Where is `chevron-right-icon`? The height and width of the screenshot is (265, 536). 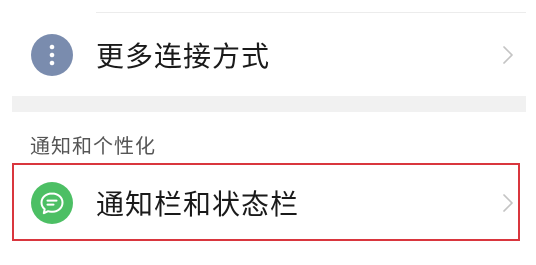
chevron-right-icon is located at coordinates (508, 55).